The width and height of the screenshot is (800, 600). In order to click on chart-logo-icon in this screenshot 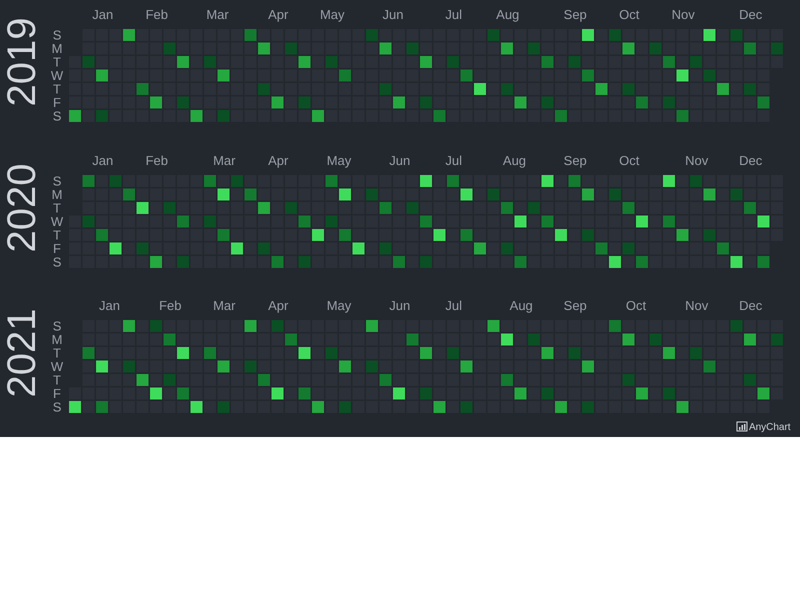, I will do `click(742, 427)`.